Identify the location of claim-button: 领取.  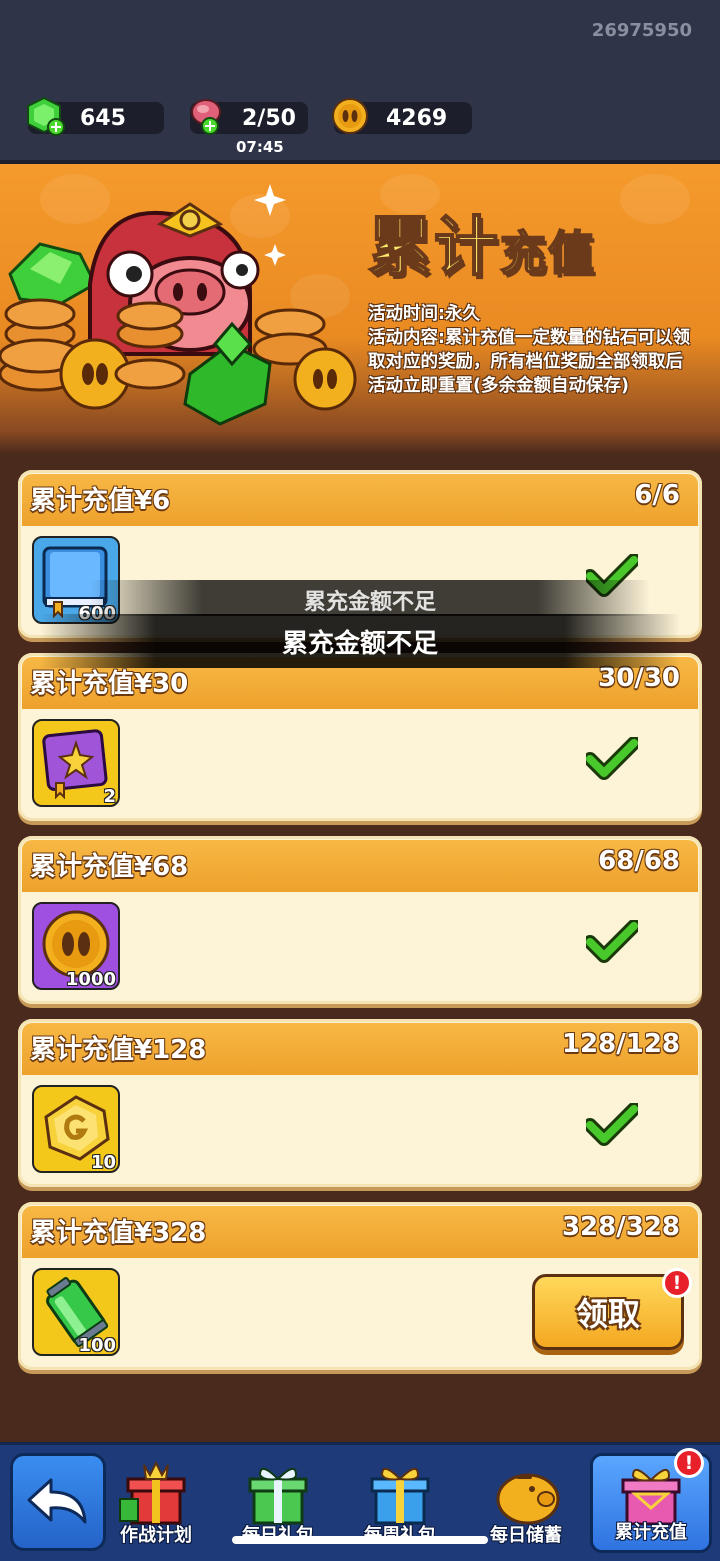
(608, 1312).